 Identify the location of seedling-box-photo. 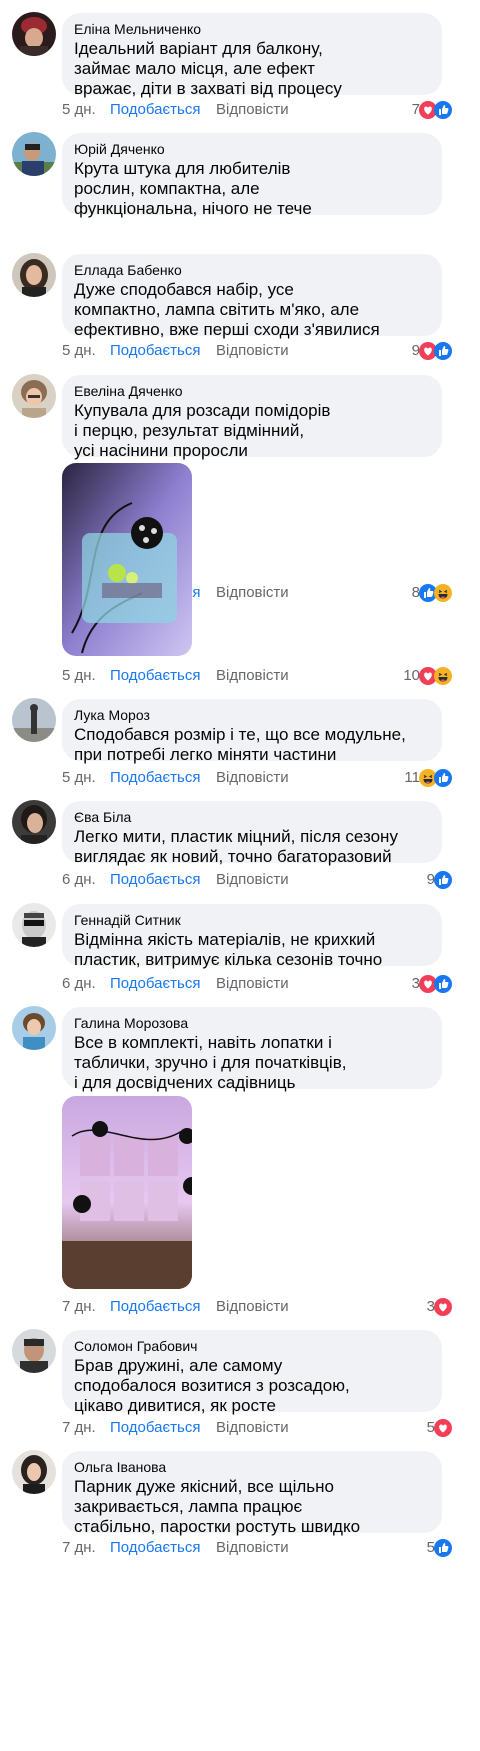
(127, 559).